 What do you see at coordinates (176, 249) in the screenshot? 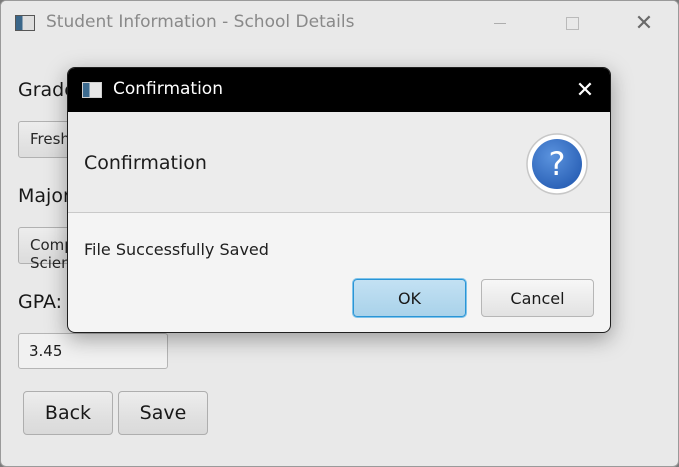
I see `dialog-message: File Successfully Saved` at bounding box center [176, 249].